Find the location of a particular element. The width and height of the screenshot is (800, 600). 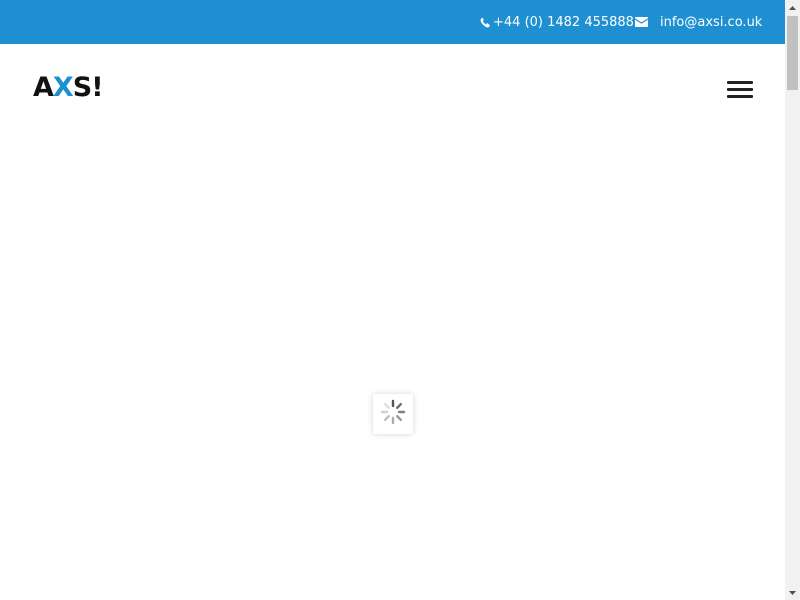

scrollbar-thumb is located at coordinates (792, 53).